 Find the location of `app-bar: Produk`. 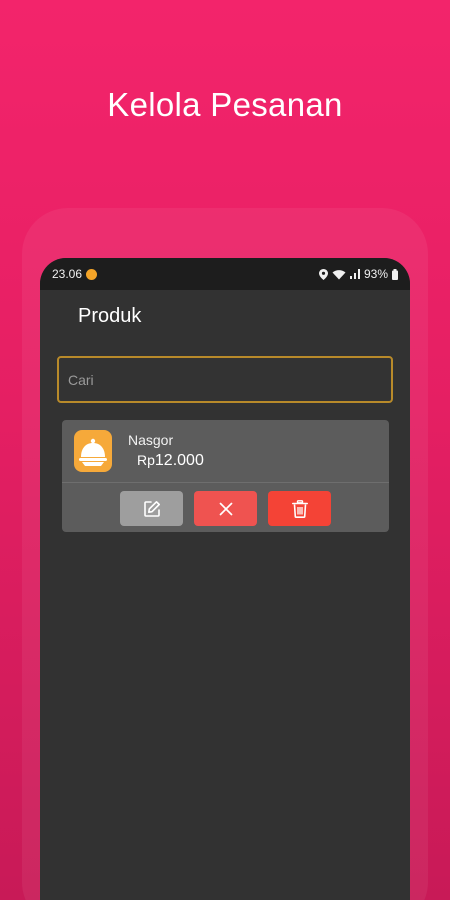

app-bar: Produk is located at coordinates (225, 316).